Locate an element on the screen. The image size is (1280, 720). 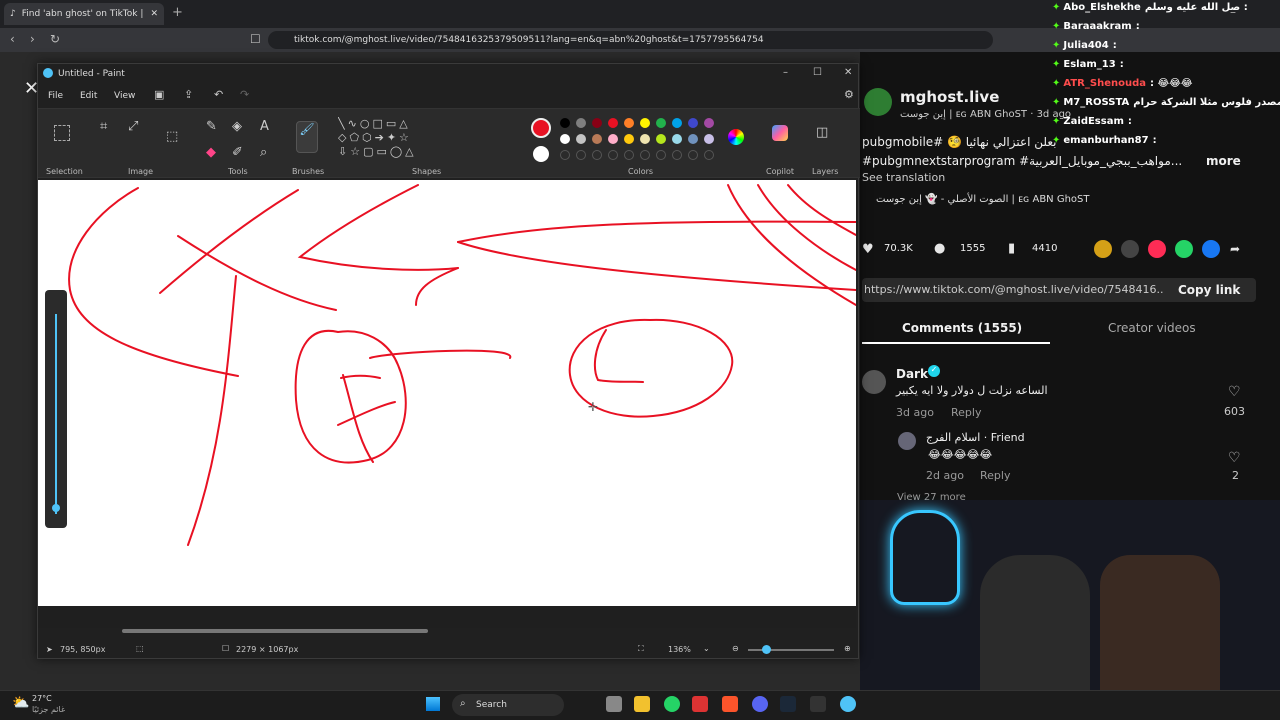
creator-avatar is located at coordinates (878, 102).